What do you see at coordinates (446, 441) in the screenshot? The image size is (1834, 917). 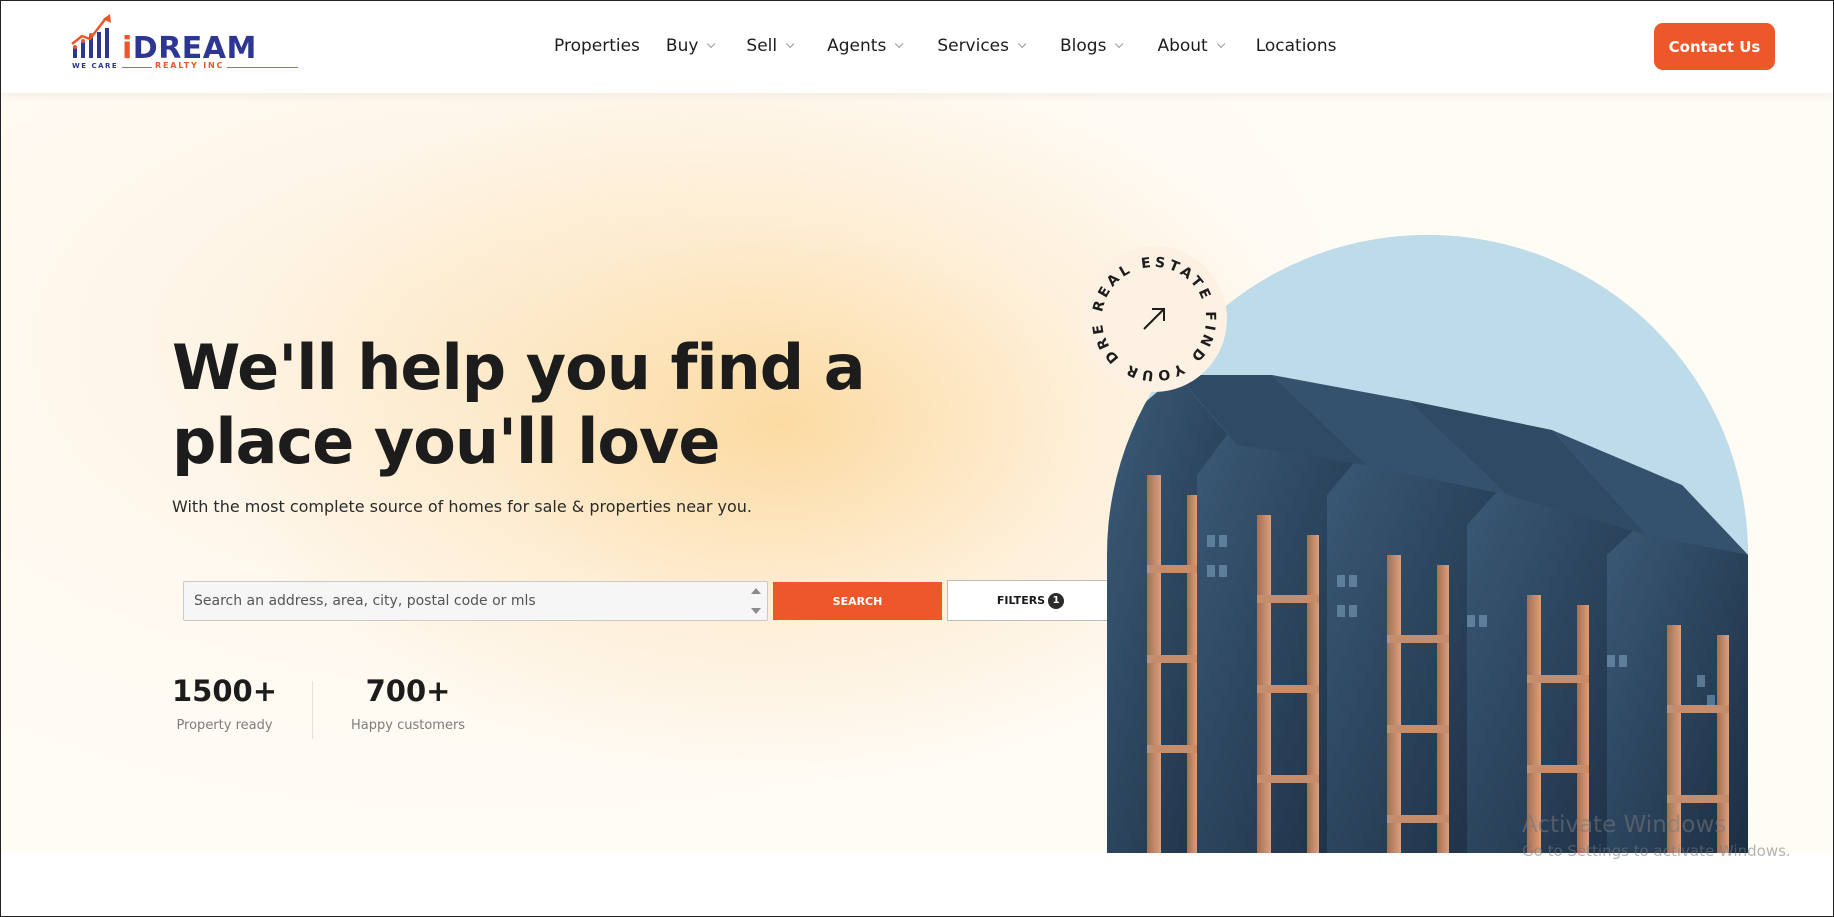 I see `hero-title-line-2: place you'll love` at bounding box center [446, 441].